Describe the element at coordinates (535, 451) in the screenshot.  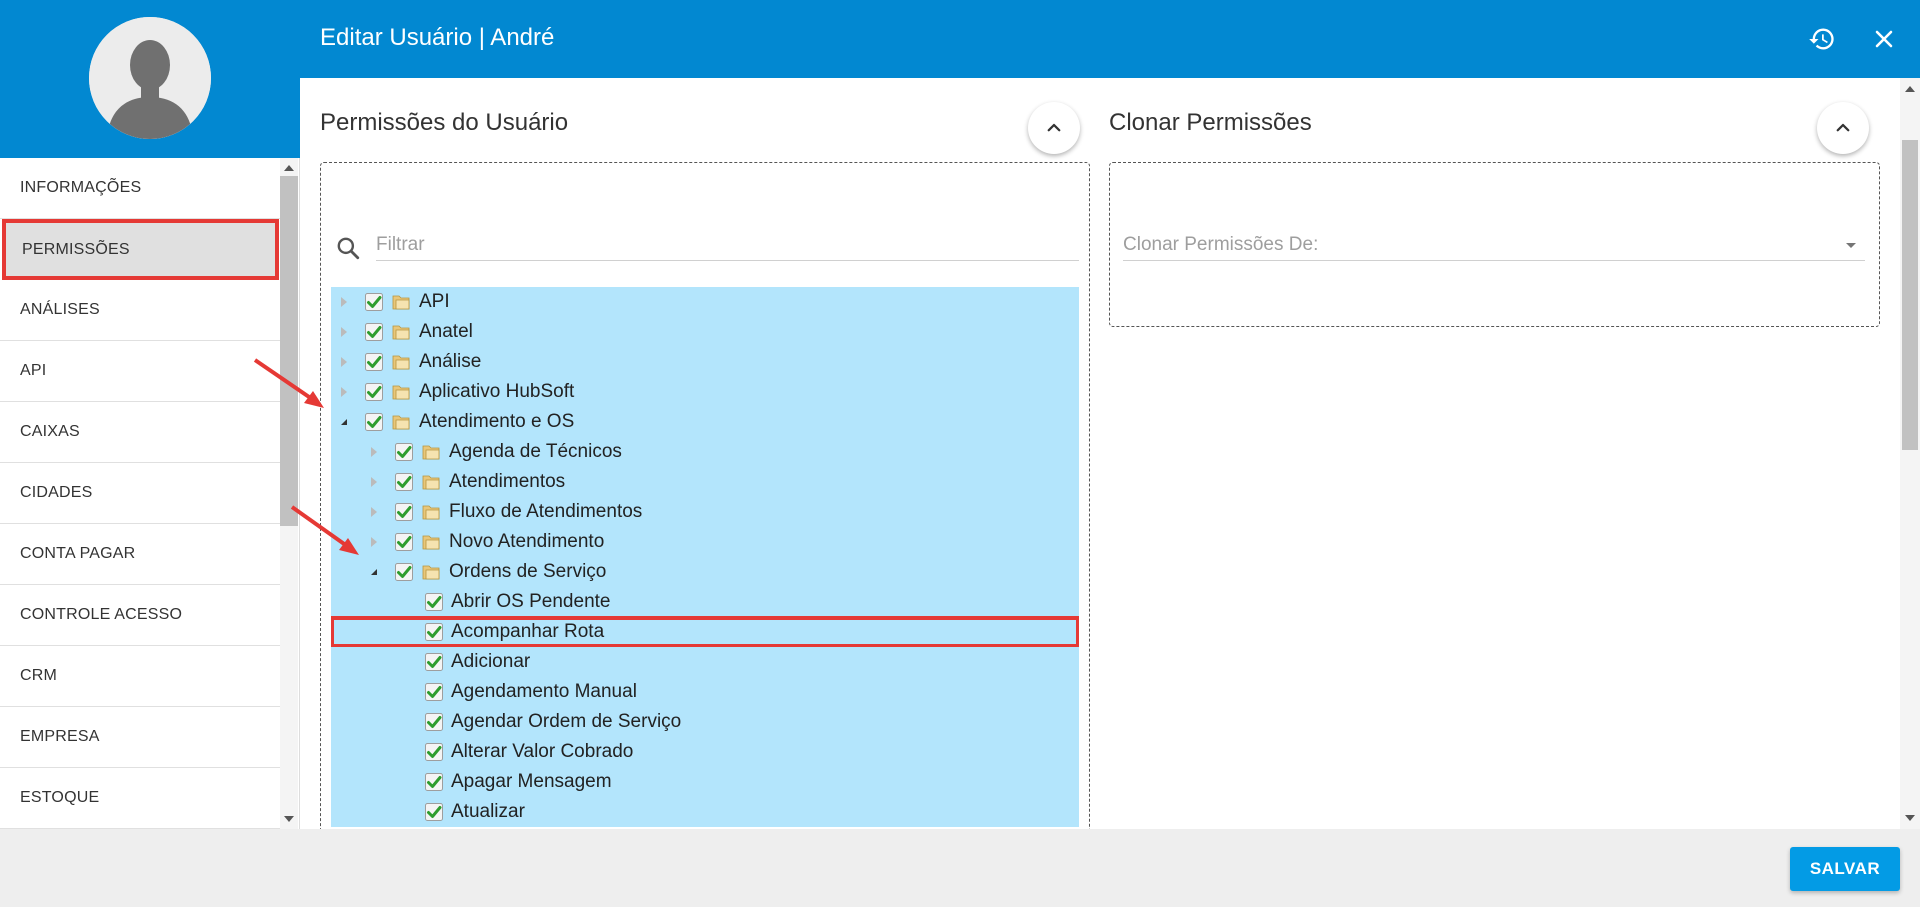
I see `tree-node-label: Agenda de Técnicos` at that location.